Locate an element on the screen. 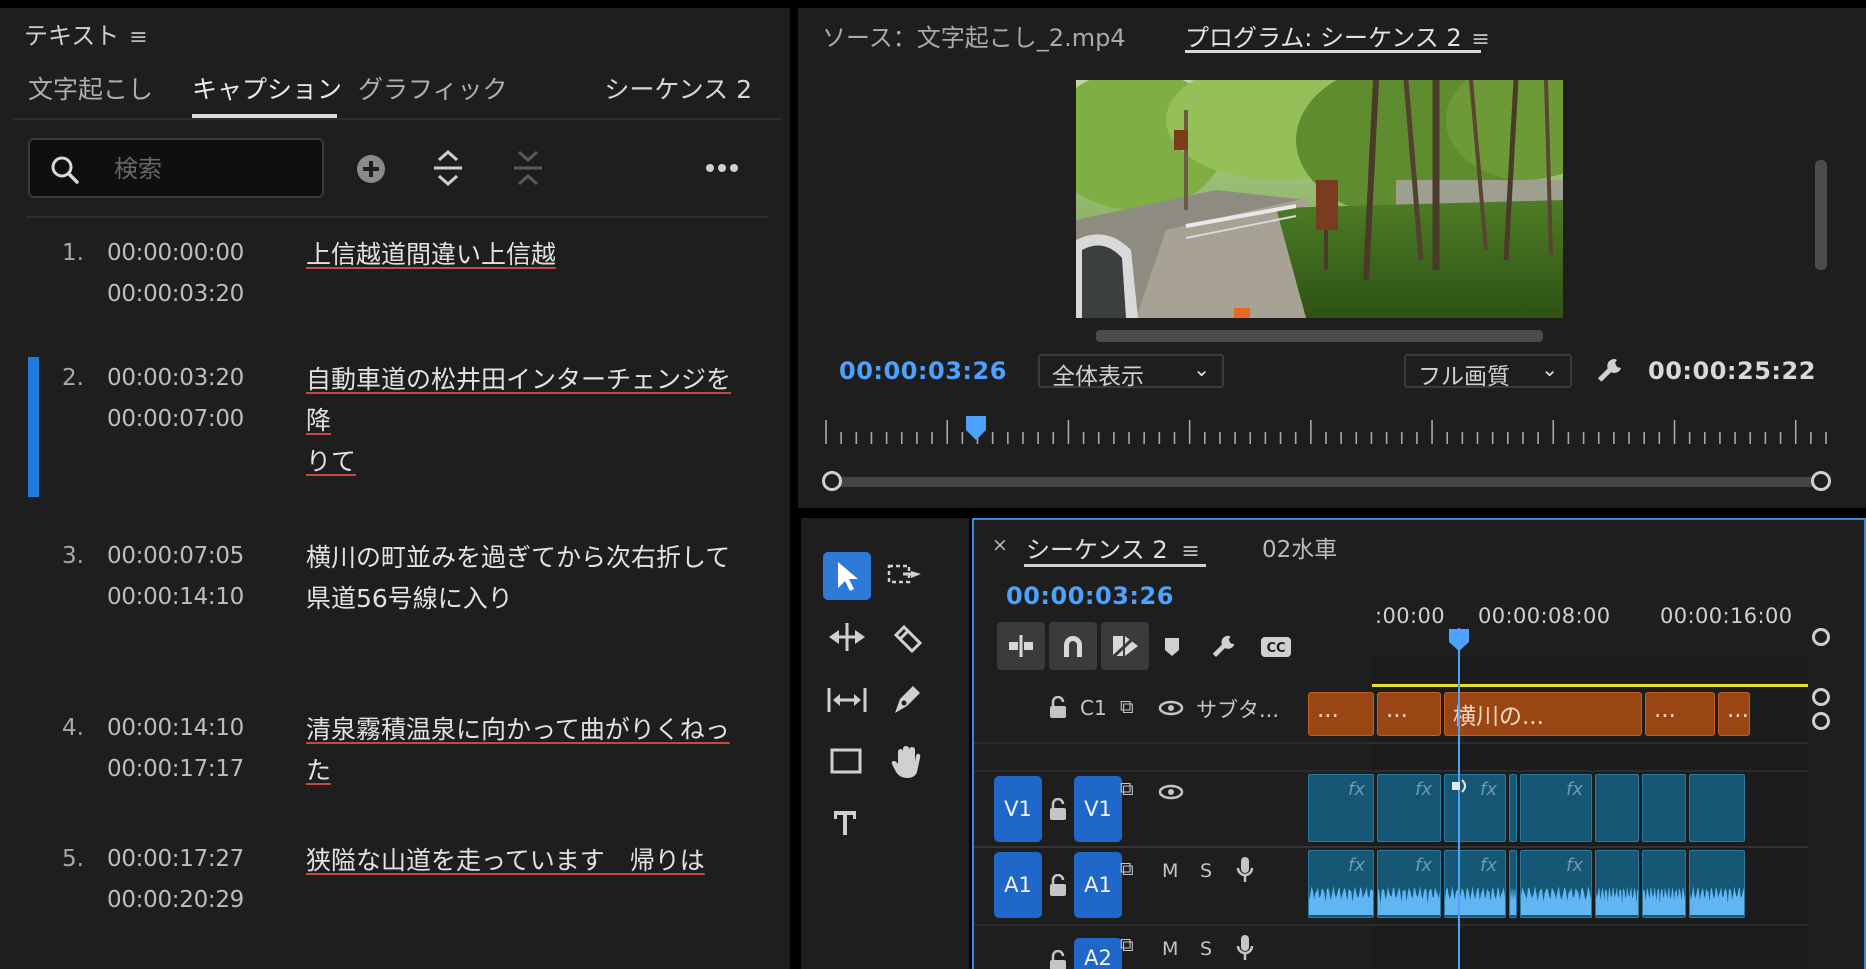  tab-transcript: 文字起こし is located at coordinates (90, 88).